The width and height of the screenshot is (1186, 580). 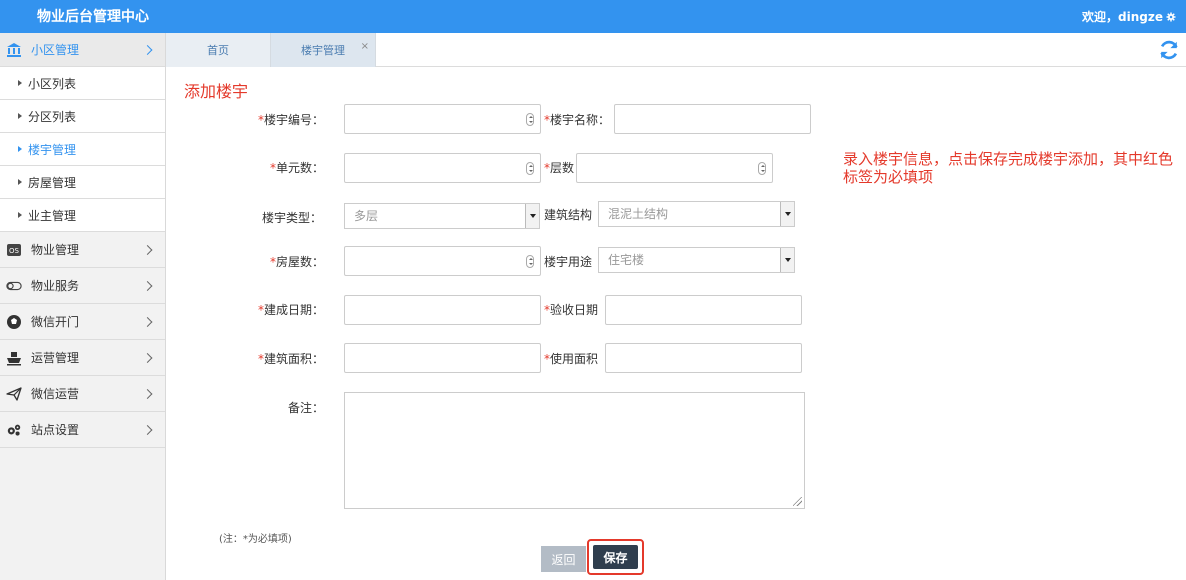 I want to click on sidebar-group-community: 小区管理, so click(x=82, y=50).